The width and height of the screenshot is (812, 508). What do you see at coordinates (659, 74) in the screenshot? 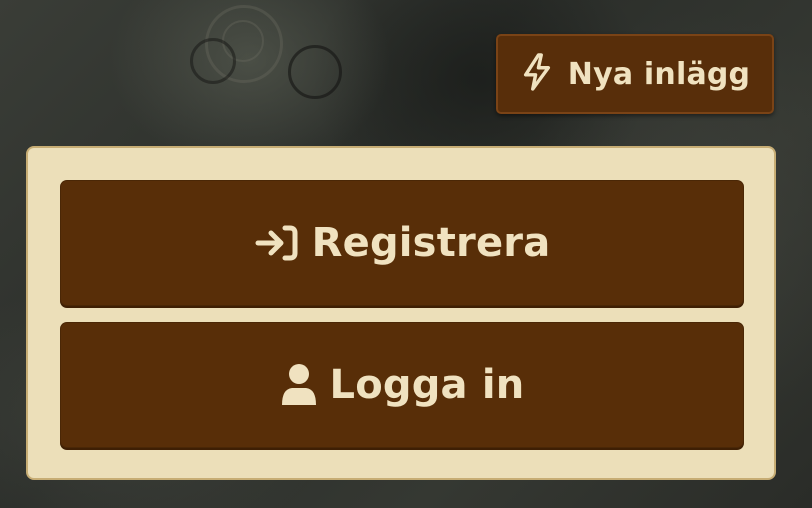
I see `new-posts-label: Nya inlägg` at bounding box center [659, 74].